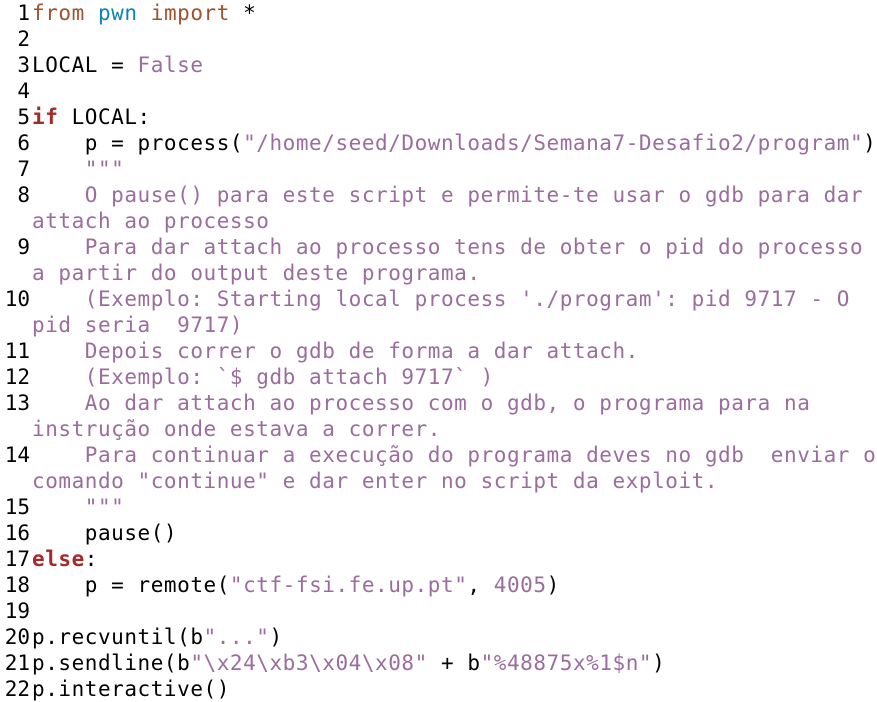  I want to click on code-line: 12 (Exemplo: `$ gdb attach 9717` ), so click(438, 377).